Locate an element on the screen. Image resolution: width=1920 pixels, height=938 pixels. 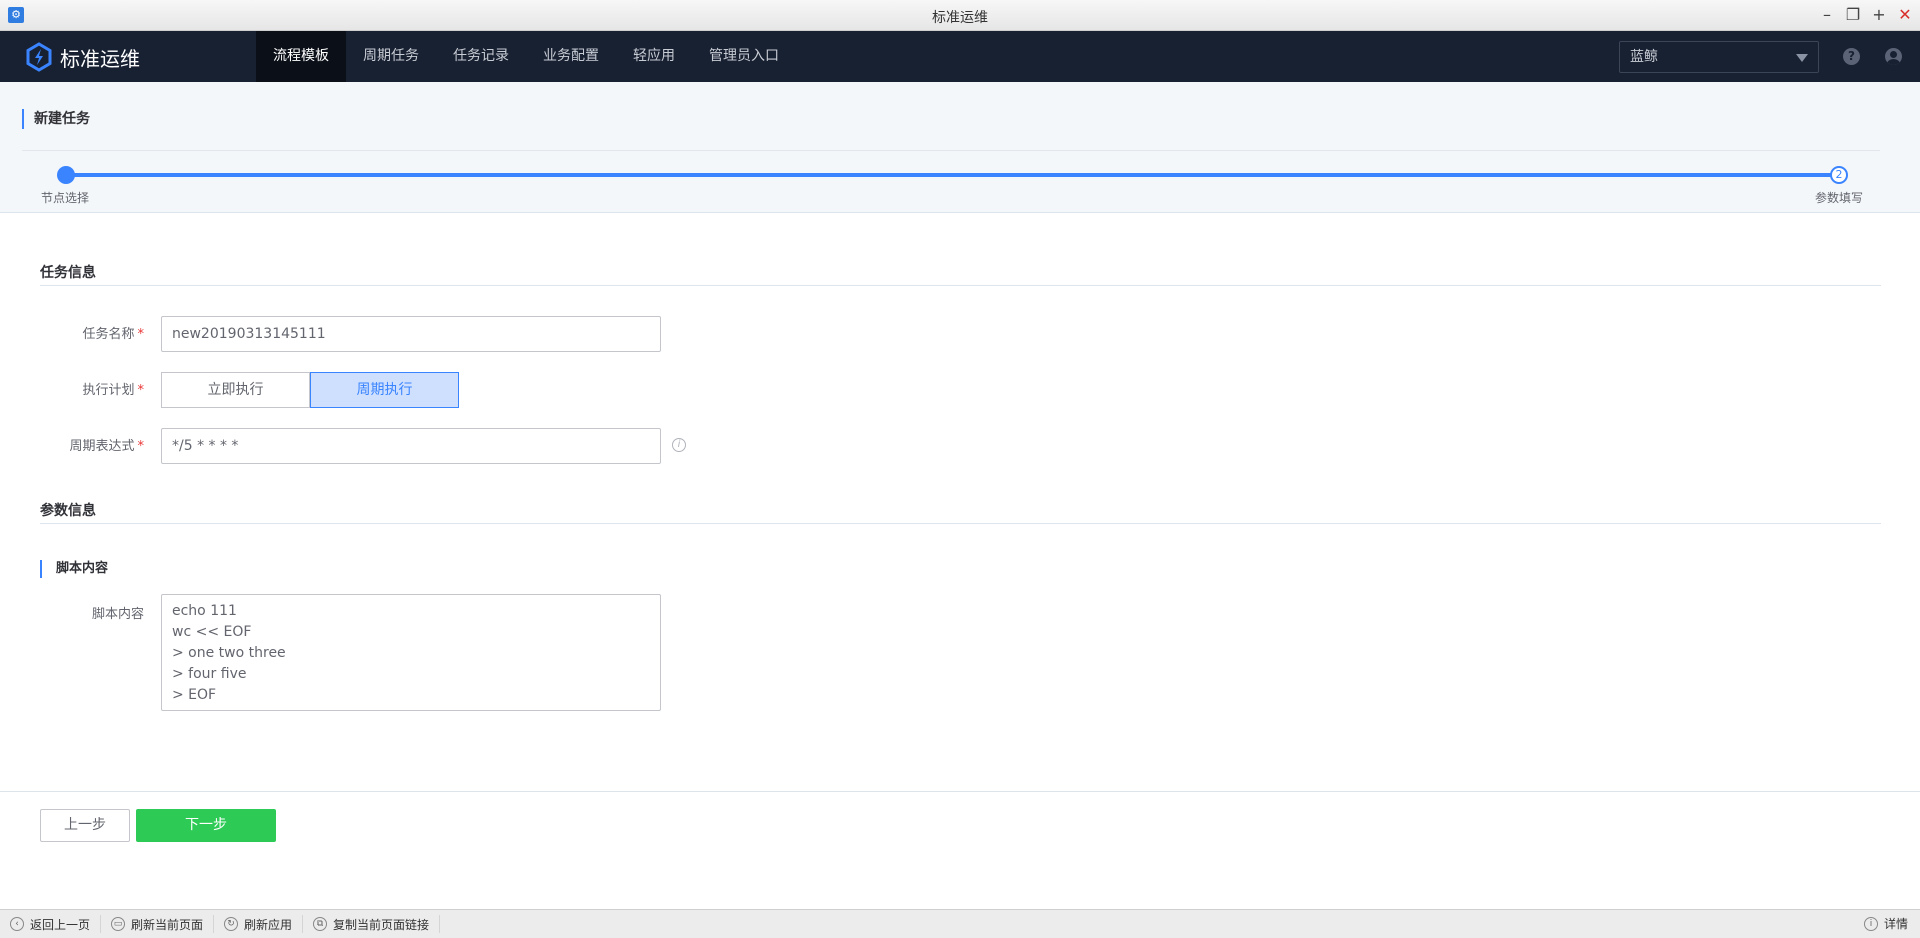
top-navigation: 标准运维 流程模板 周期任务 任务记录 业务配置 轻应用 管理员入口 蓝鲸 ? is located at coordinates (960, 56).